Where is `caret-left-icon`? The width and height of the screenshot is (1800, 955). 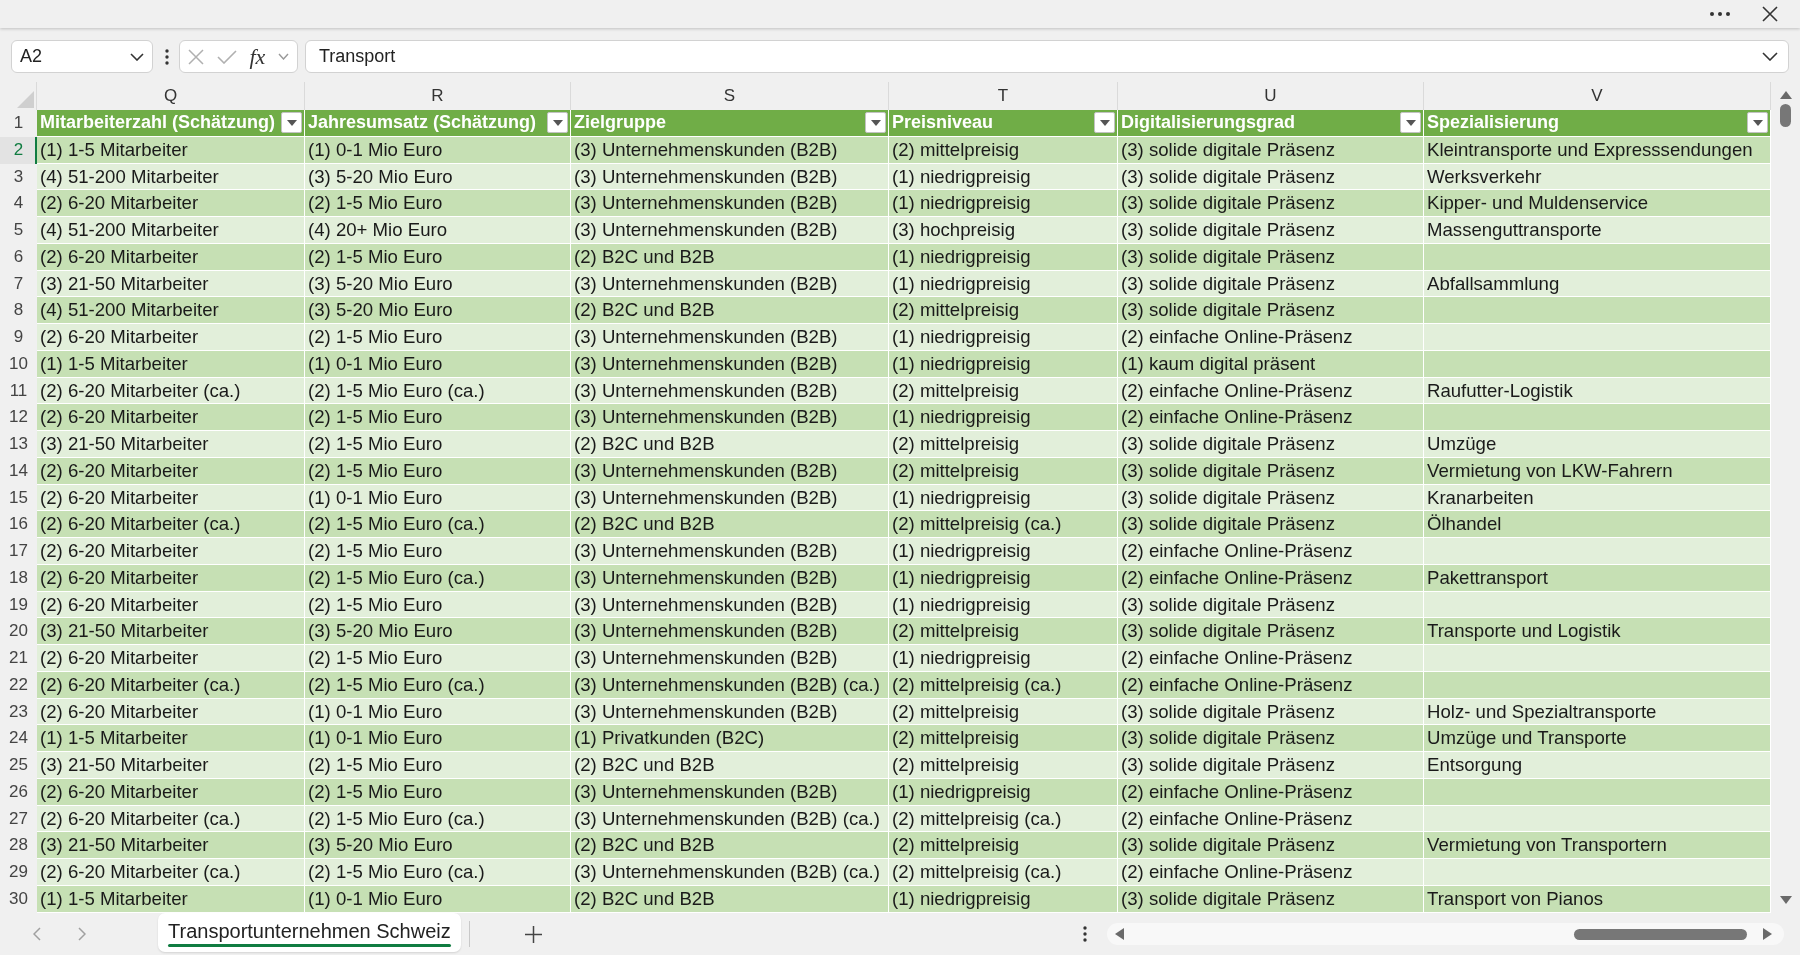 caret-left-icon is located at coordinates (1119, 934).